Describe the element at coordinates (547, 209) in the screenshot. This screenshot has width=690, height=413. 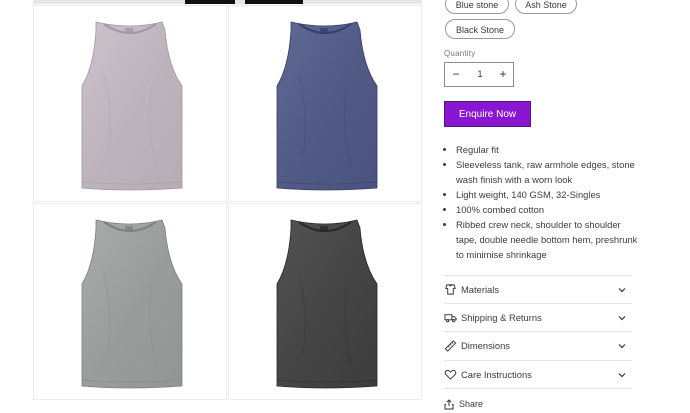
I see `list-item: 100% combed cotton` at that location.